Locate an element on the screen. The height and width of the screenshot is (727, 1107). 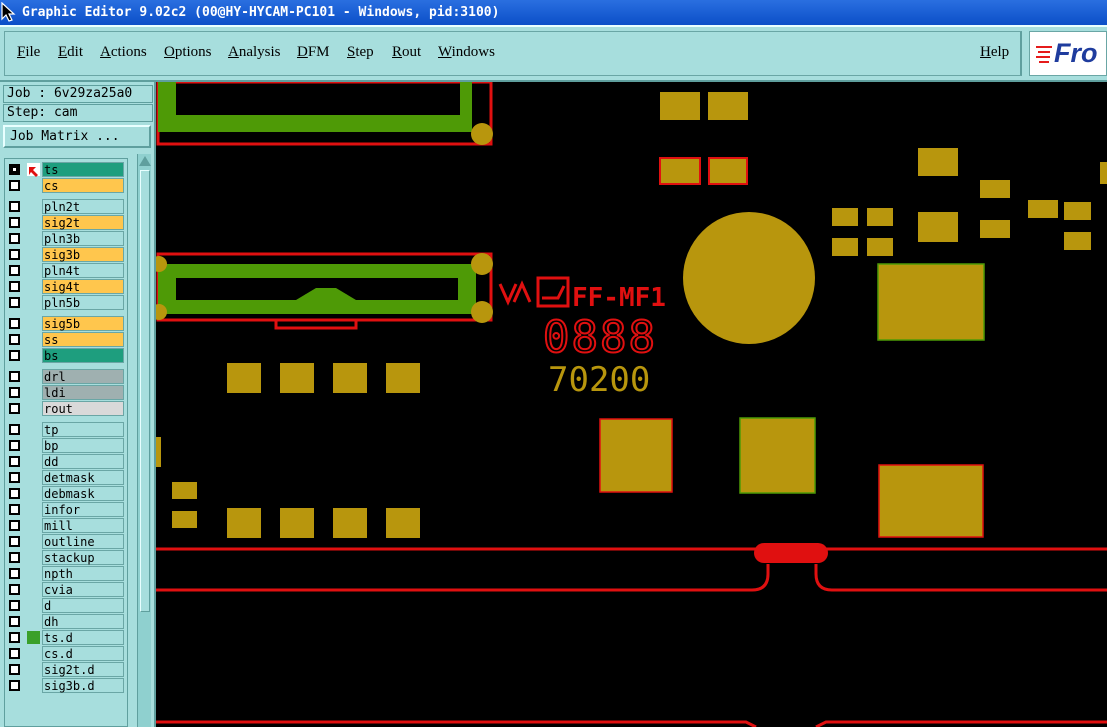
layer-name-label: tp is located at coordinates (83, 429).